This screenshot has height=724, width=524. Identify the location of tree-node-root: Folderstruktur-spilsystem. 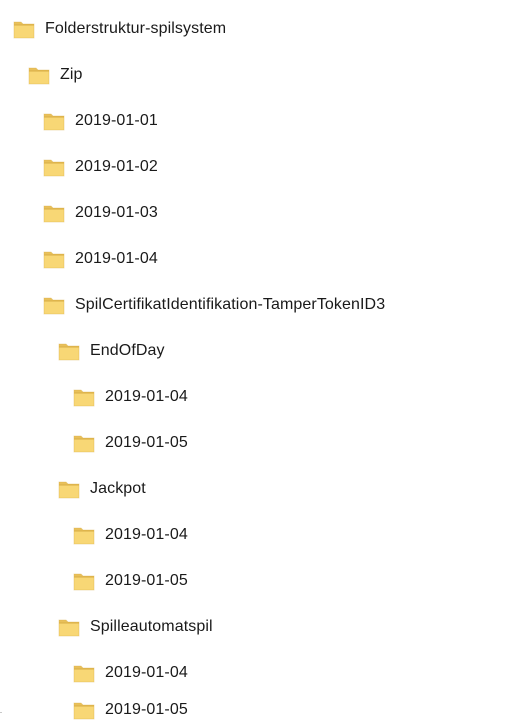
(119, 29).